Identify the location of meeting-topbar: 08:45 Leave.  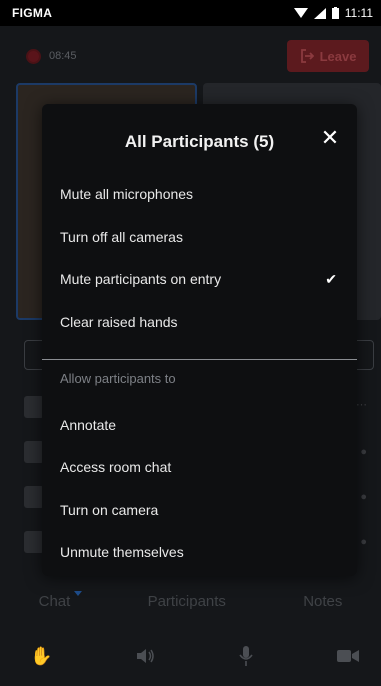
(190, 56).